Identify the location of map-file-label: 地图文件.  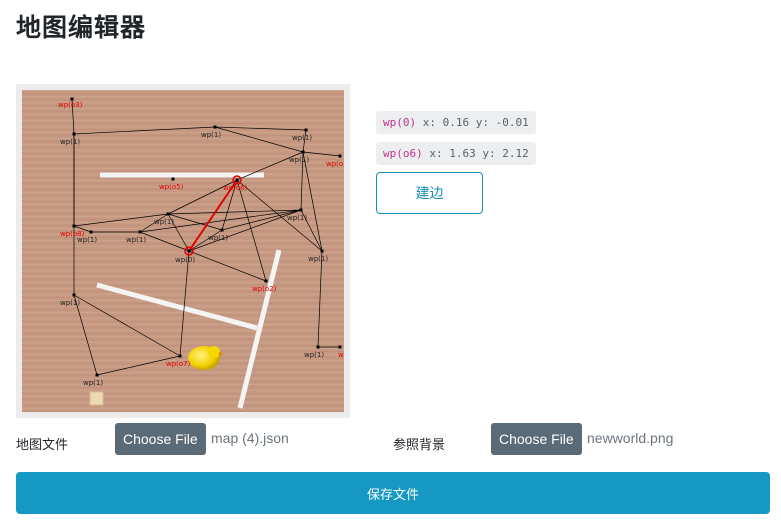
(42, 445).